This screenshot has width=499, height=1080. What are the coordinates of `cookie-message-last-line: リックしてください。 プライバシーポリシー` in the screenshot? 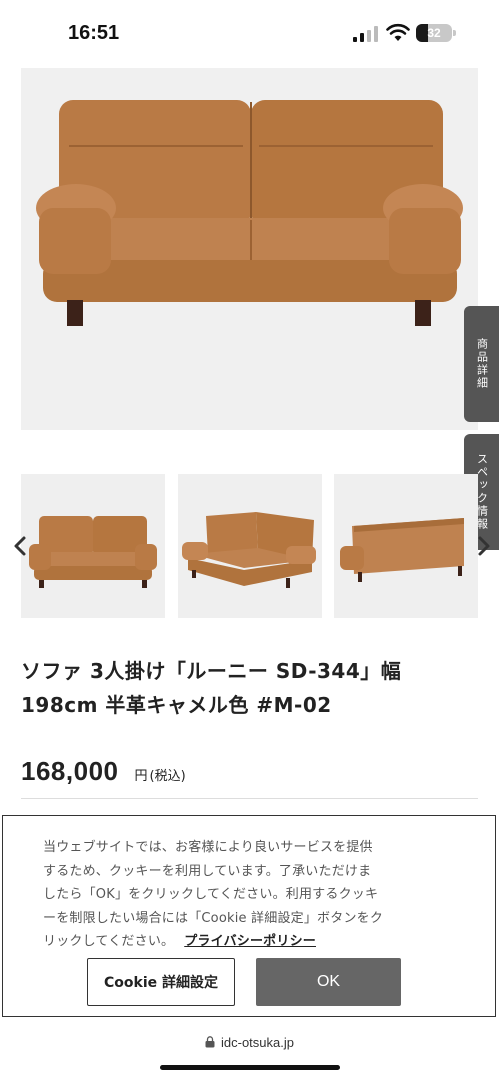 It's located at (241, 942).